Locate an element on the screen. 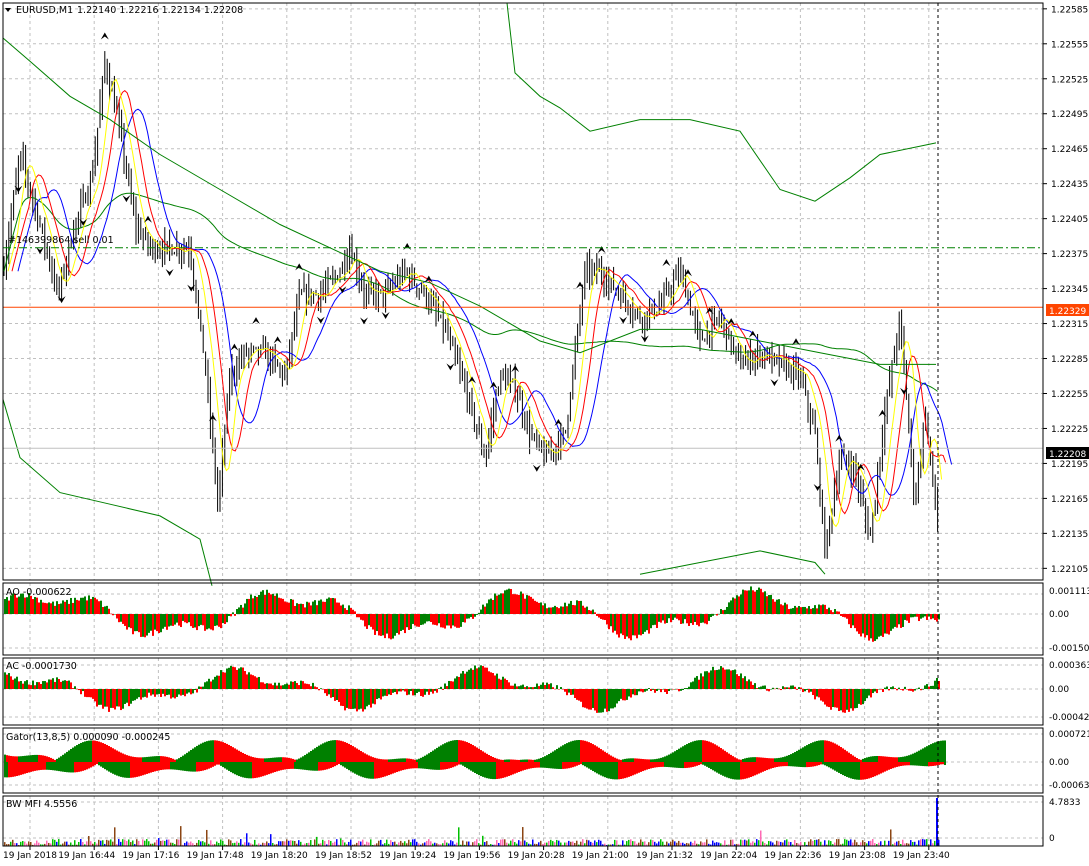 Image resolution: width=1089 pixels, height=866 pixels. mfi-panel is located at coordinates (472, 822).